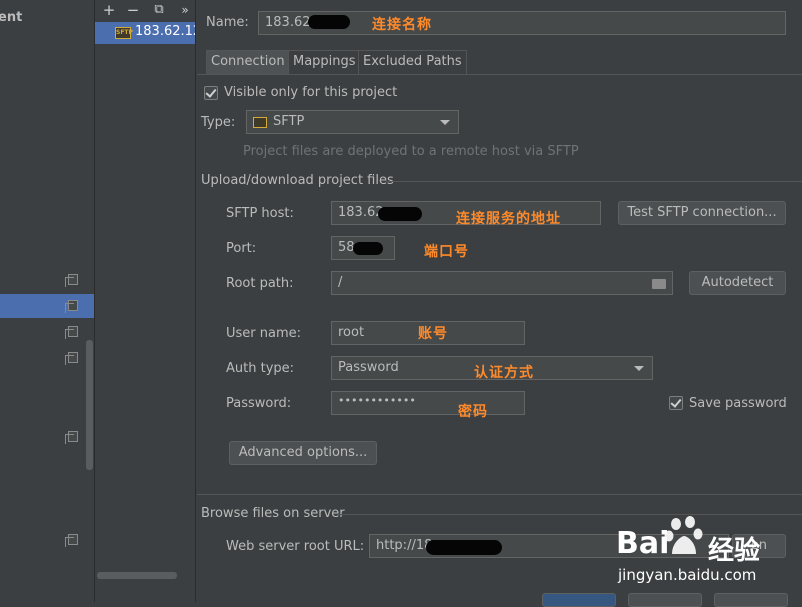 The image size is (802, 607). What do you see at coordinates (227, 22) in the screenshot?
I see `name-label: Name:` at bounding box center [227, 22].